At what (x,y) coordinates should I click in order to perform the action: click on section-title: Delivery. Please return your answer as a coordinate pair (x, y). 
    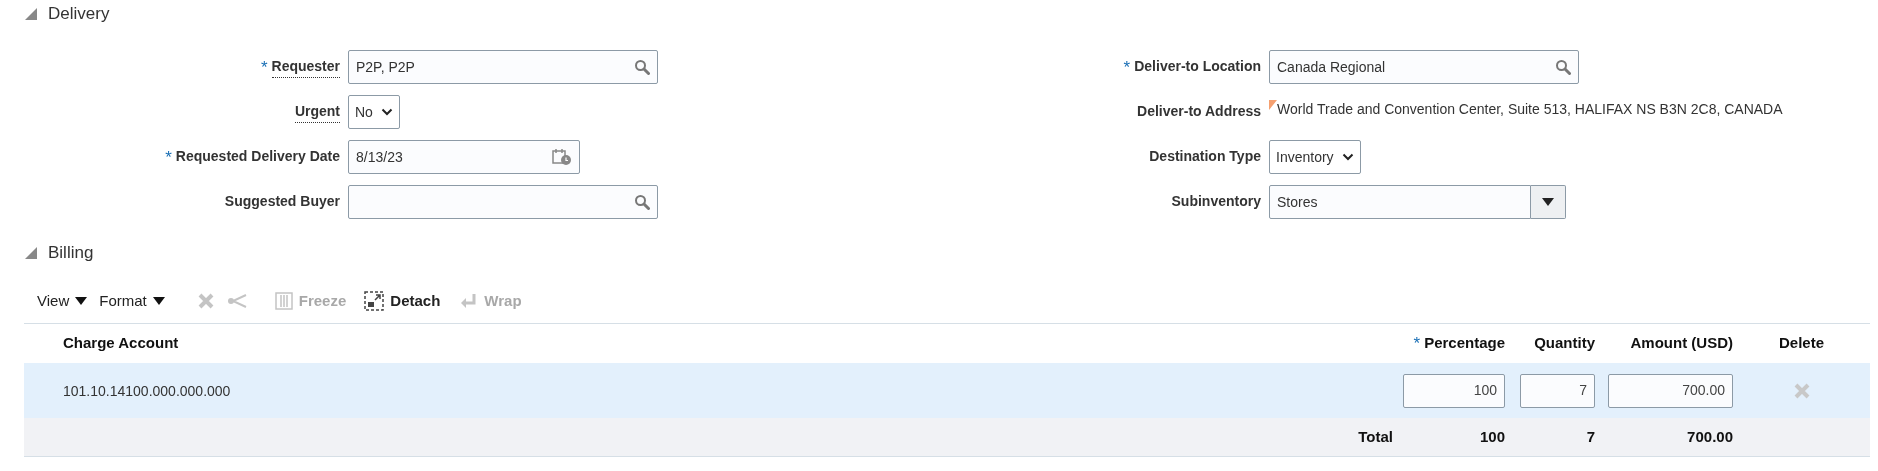
    Looking at the image, I should click on (79, 14).